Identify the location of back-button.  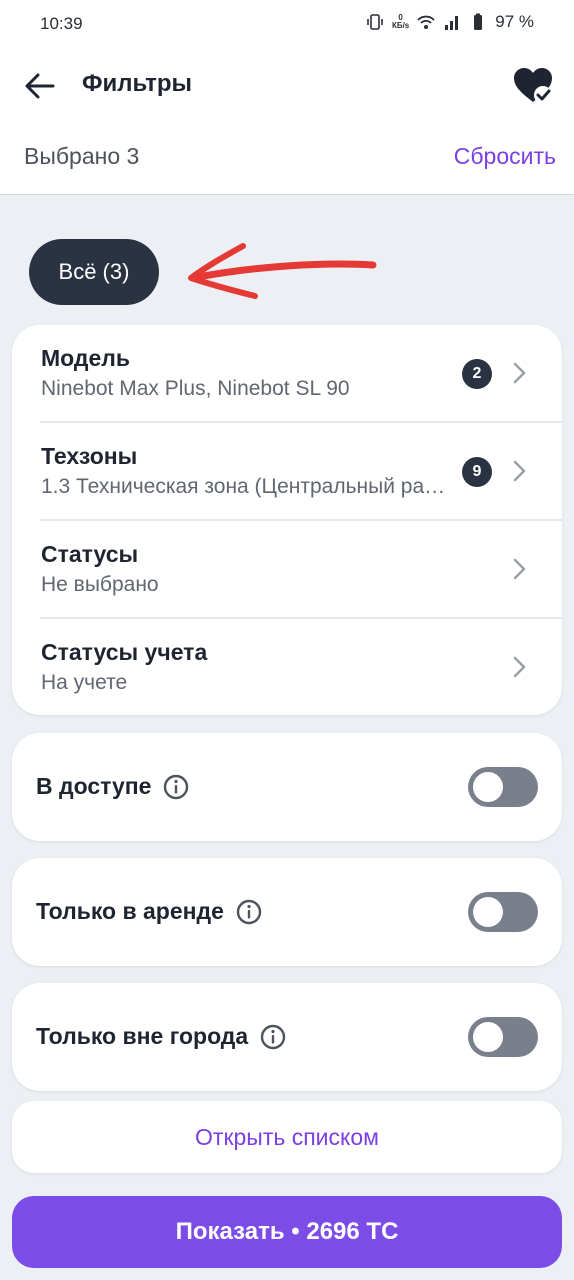
(40, 86).